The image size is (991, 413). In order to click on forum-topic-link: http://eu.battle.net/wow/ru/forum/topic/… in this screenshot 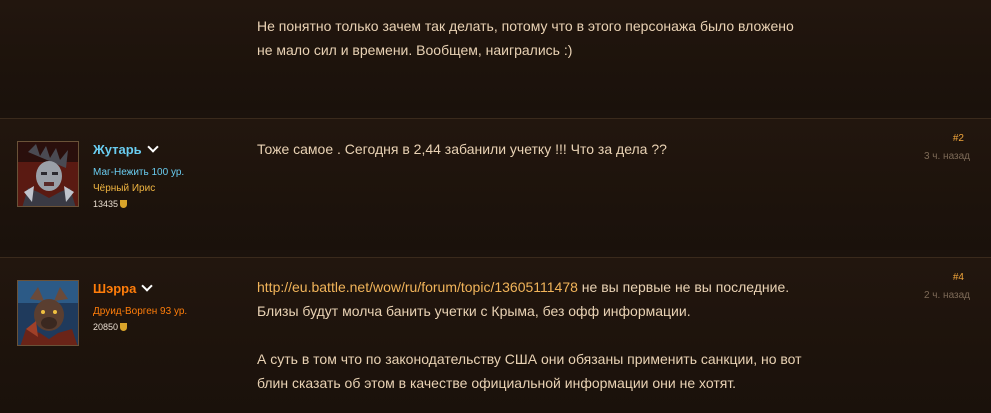, I will do `click(417, 287)`.